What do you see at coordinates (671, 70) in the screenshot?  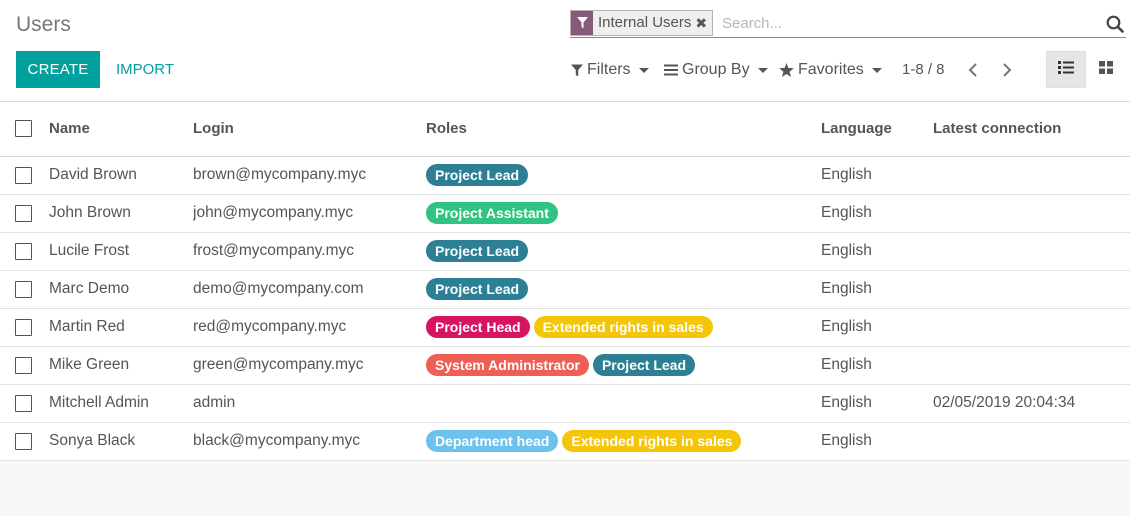 I see `bars-icon` at bounding box center [671, 70].